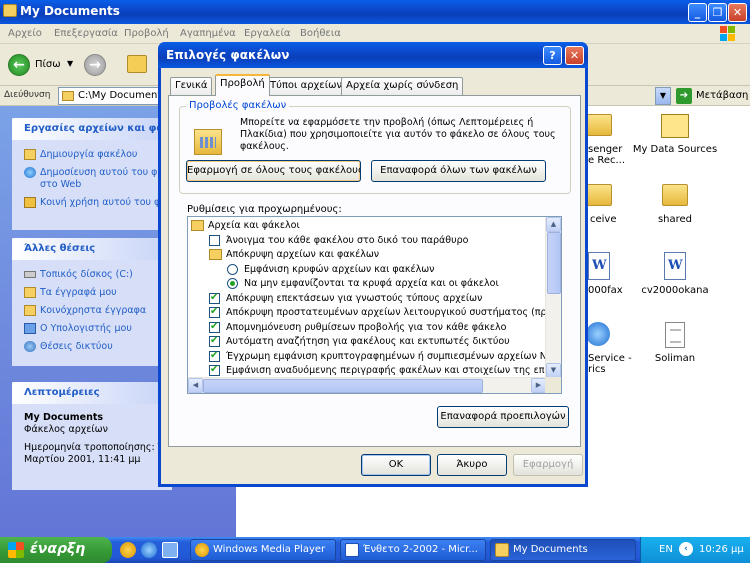 This screenshot has width=750, height=563. Describe the element at coordinates (92, 329) in the screenshot. I see `place-my-computer: Ο Υπολογιστής μου` at that location.